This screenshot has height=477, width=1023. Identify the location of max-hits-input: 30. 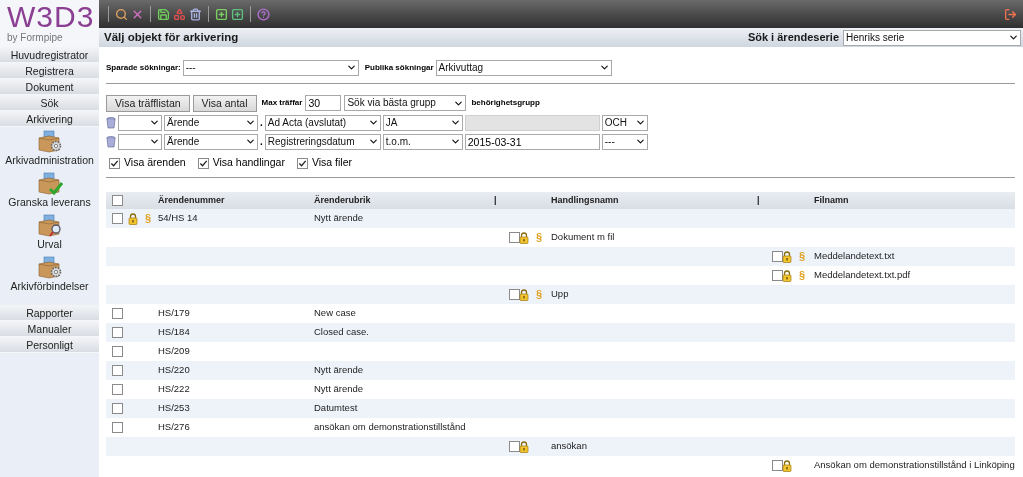
(323, 103).